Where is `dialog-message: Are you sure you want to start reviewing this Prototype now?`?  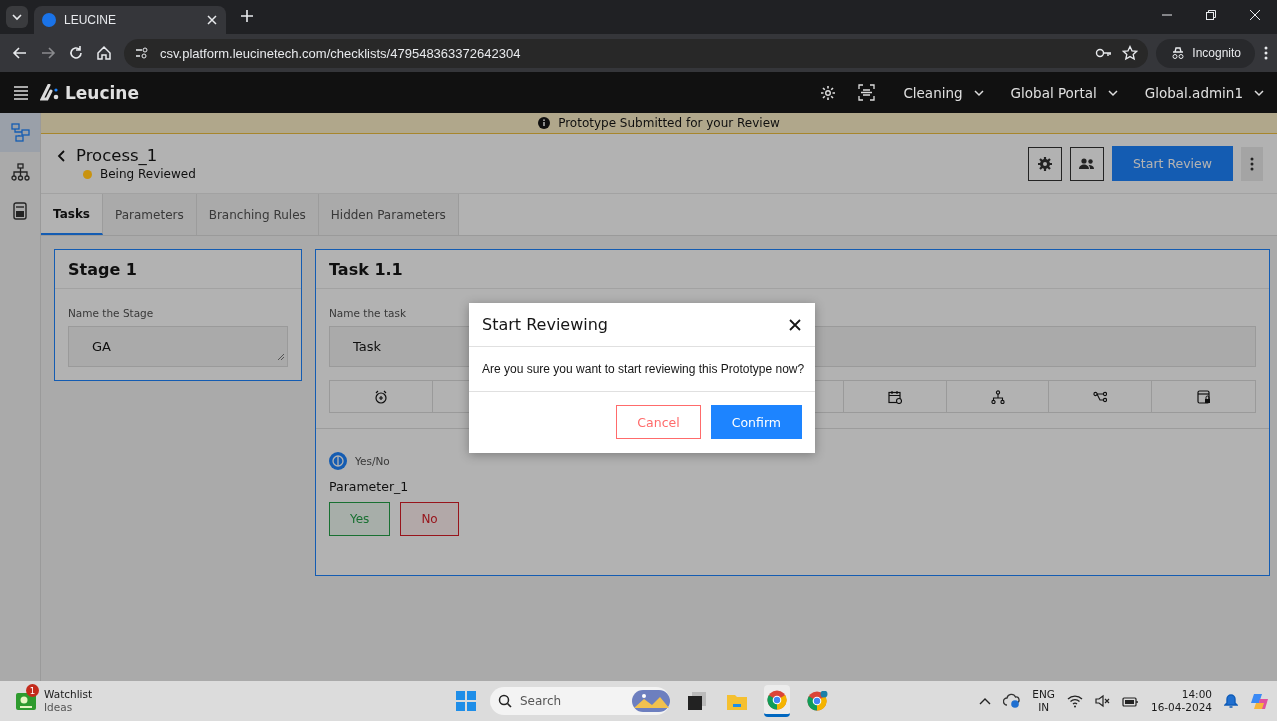 dialog-message: Are you sure you want to start reviewing this Prototype now? is located at coordinates (642, 369).